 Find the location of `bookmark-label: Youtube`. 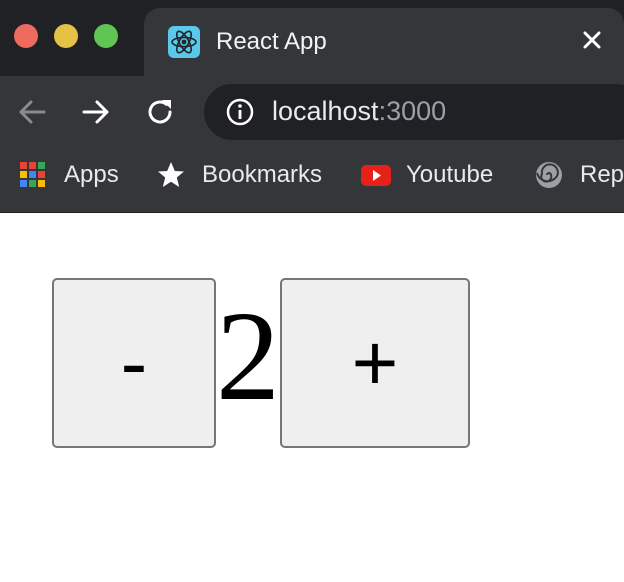

bookmark-label: Youtube is located at coordinates (450, 174).